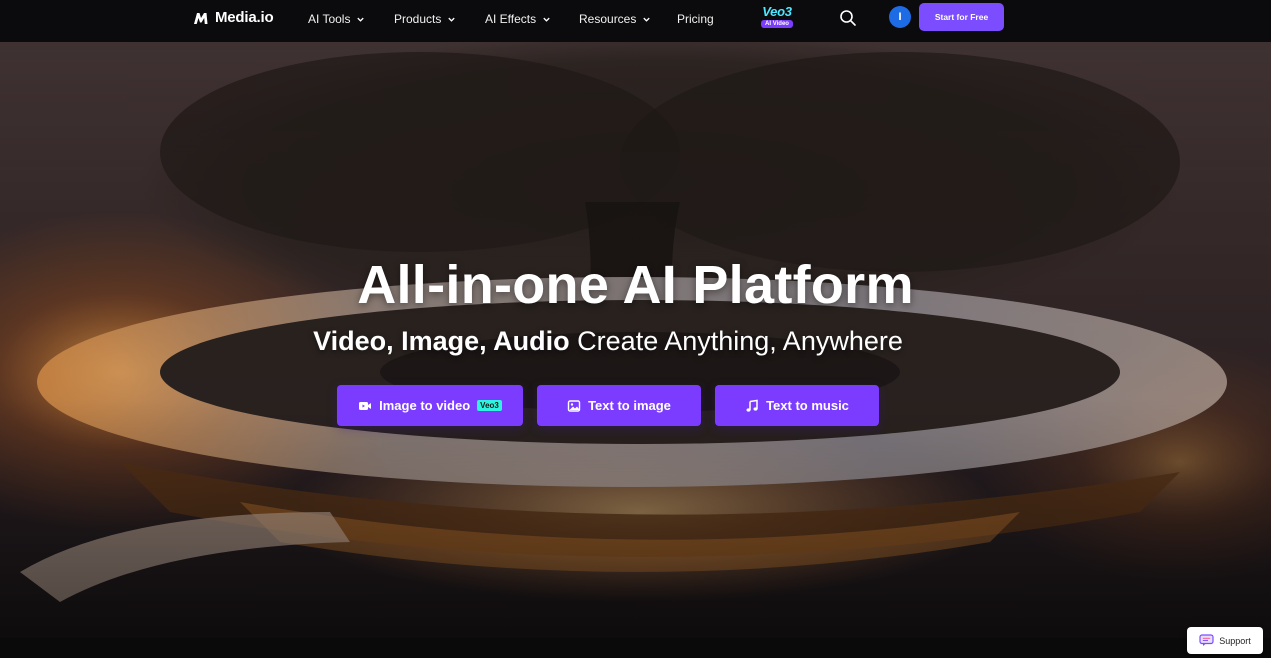  What do you see at coordinates (511, 19) in the screenshot?
I see `nav-item-label: AI Effects` at bounding box center [511, 19].